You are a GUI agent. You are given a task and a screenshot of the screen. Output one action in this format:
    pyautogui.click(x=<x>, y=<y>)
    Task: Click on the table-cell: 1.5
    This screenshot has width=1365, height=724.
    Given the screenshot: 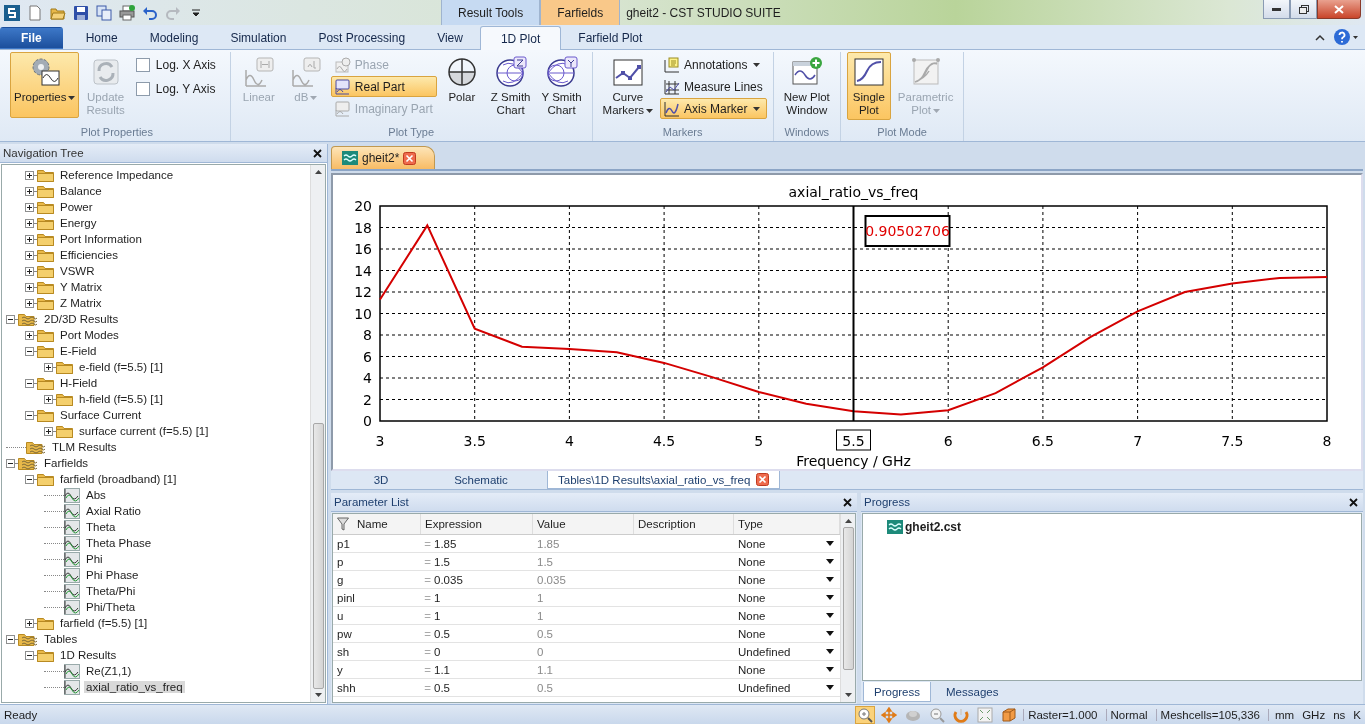 What is the action you would take?
    pyautogui.click(x=442, y=561)
    